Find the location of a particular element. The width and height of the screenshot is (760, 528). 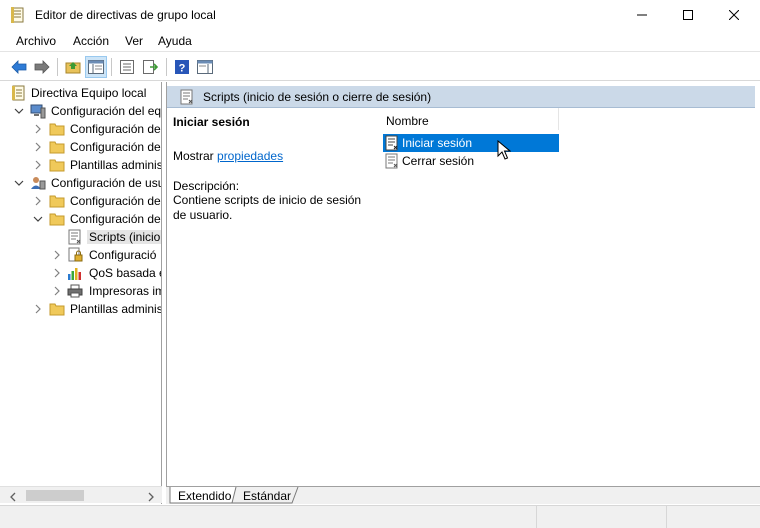

list-item-iniciar-sesion: Iniciar sesión is located at coordinates (471, 143).